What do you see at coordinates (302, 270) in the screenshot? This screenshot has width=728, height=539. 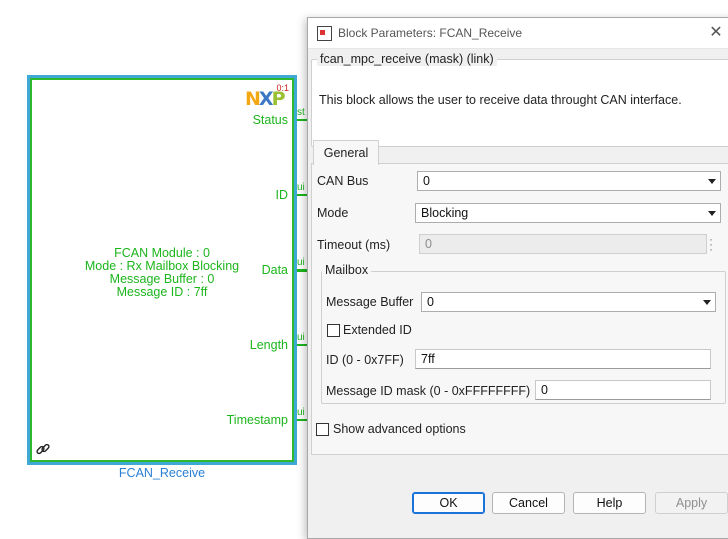 I see `output-port-data` at bounding box center [302, 270].